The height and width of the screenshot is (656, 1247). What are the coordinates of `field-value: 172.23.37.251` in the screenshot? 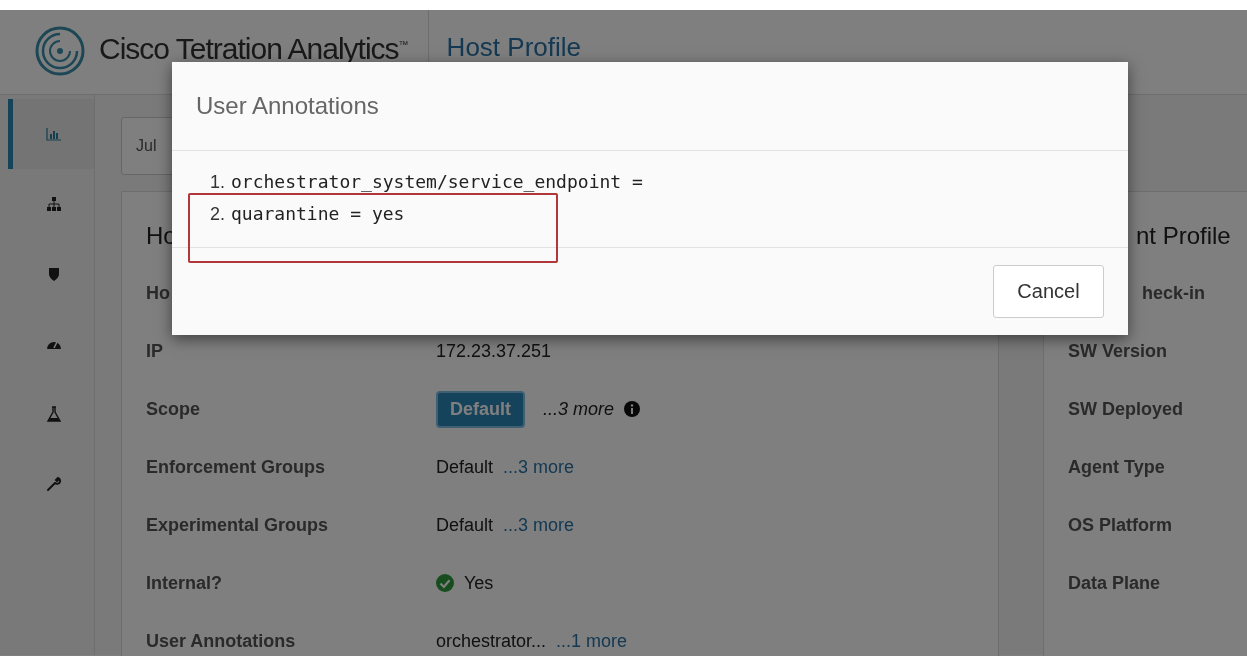 It's located at (494, 351).